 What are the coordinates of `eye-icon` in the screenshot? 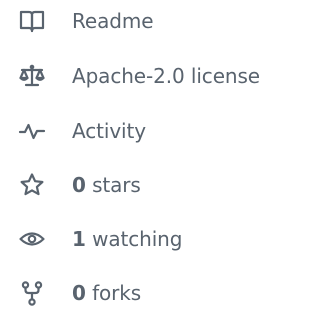 It's located at (32, 239).